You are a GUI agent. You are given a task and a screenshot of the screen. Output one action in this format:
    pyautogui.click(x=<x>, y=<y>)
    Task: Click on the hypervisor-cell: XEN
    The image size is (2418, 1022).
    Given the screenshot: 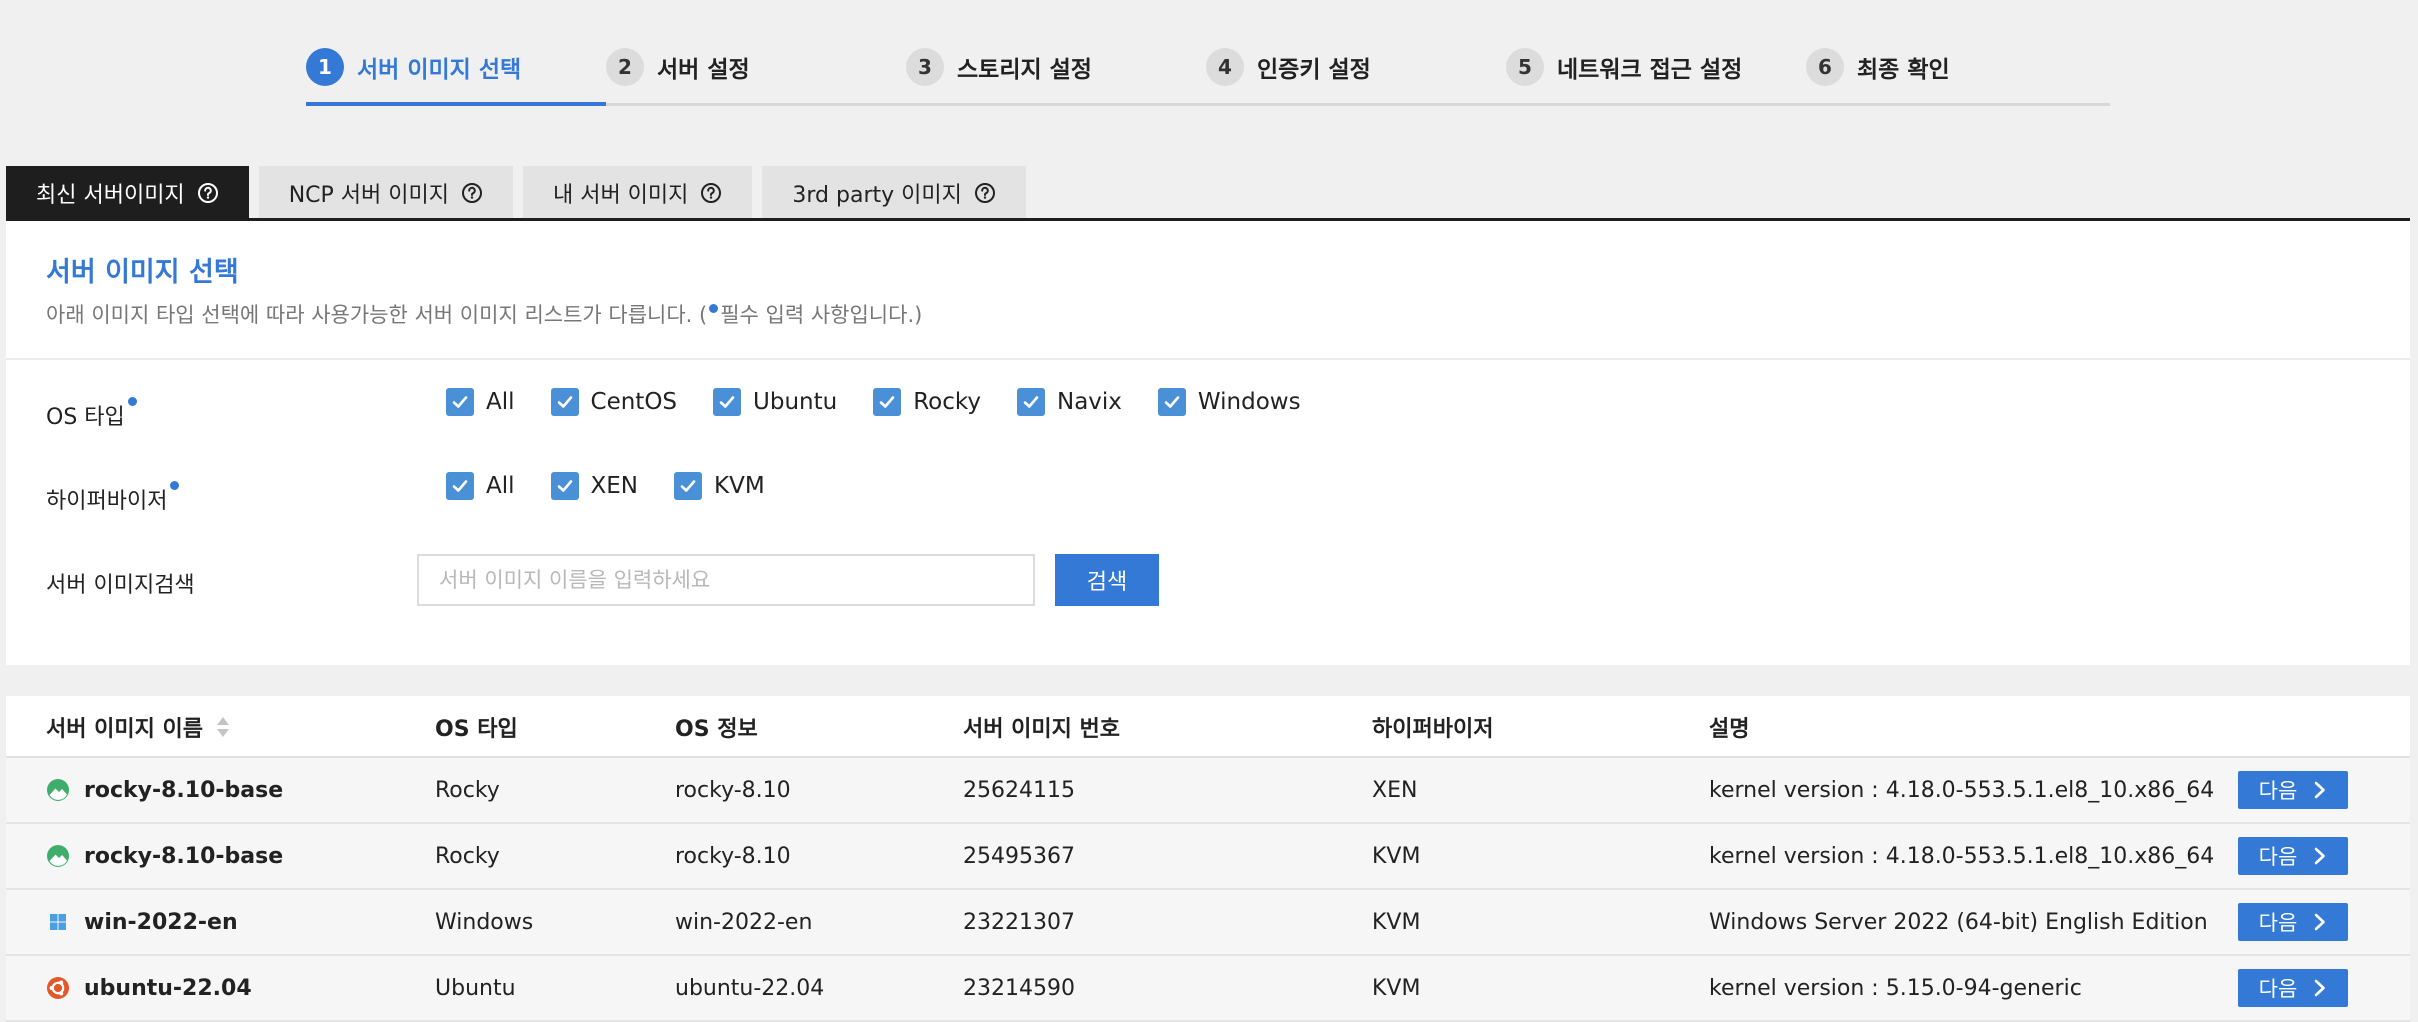 What is the action you would take?
    pyautogui.click(x=1395, y=790)
    